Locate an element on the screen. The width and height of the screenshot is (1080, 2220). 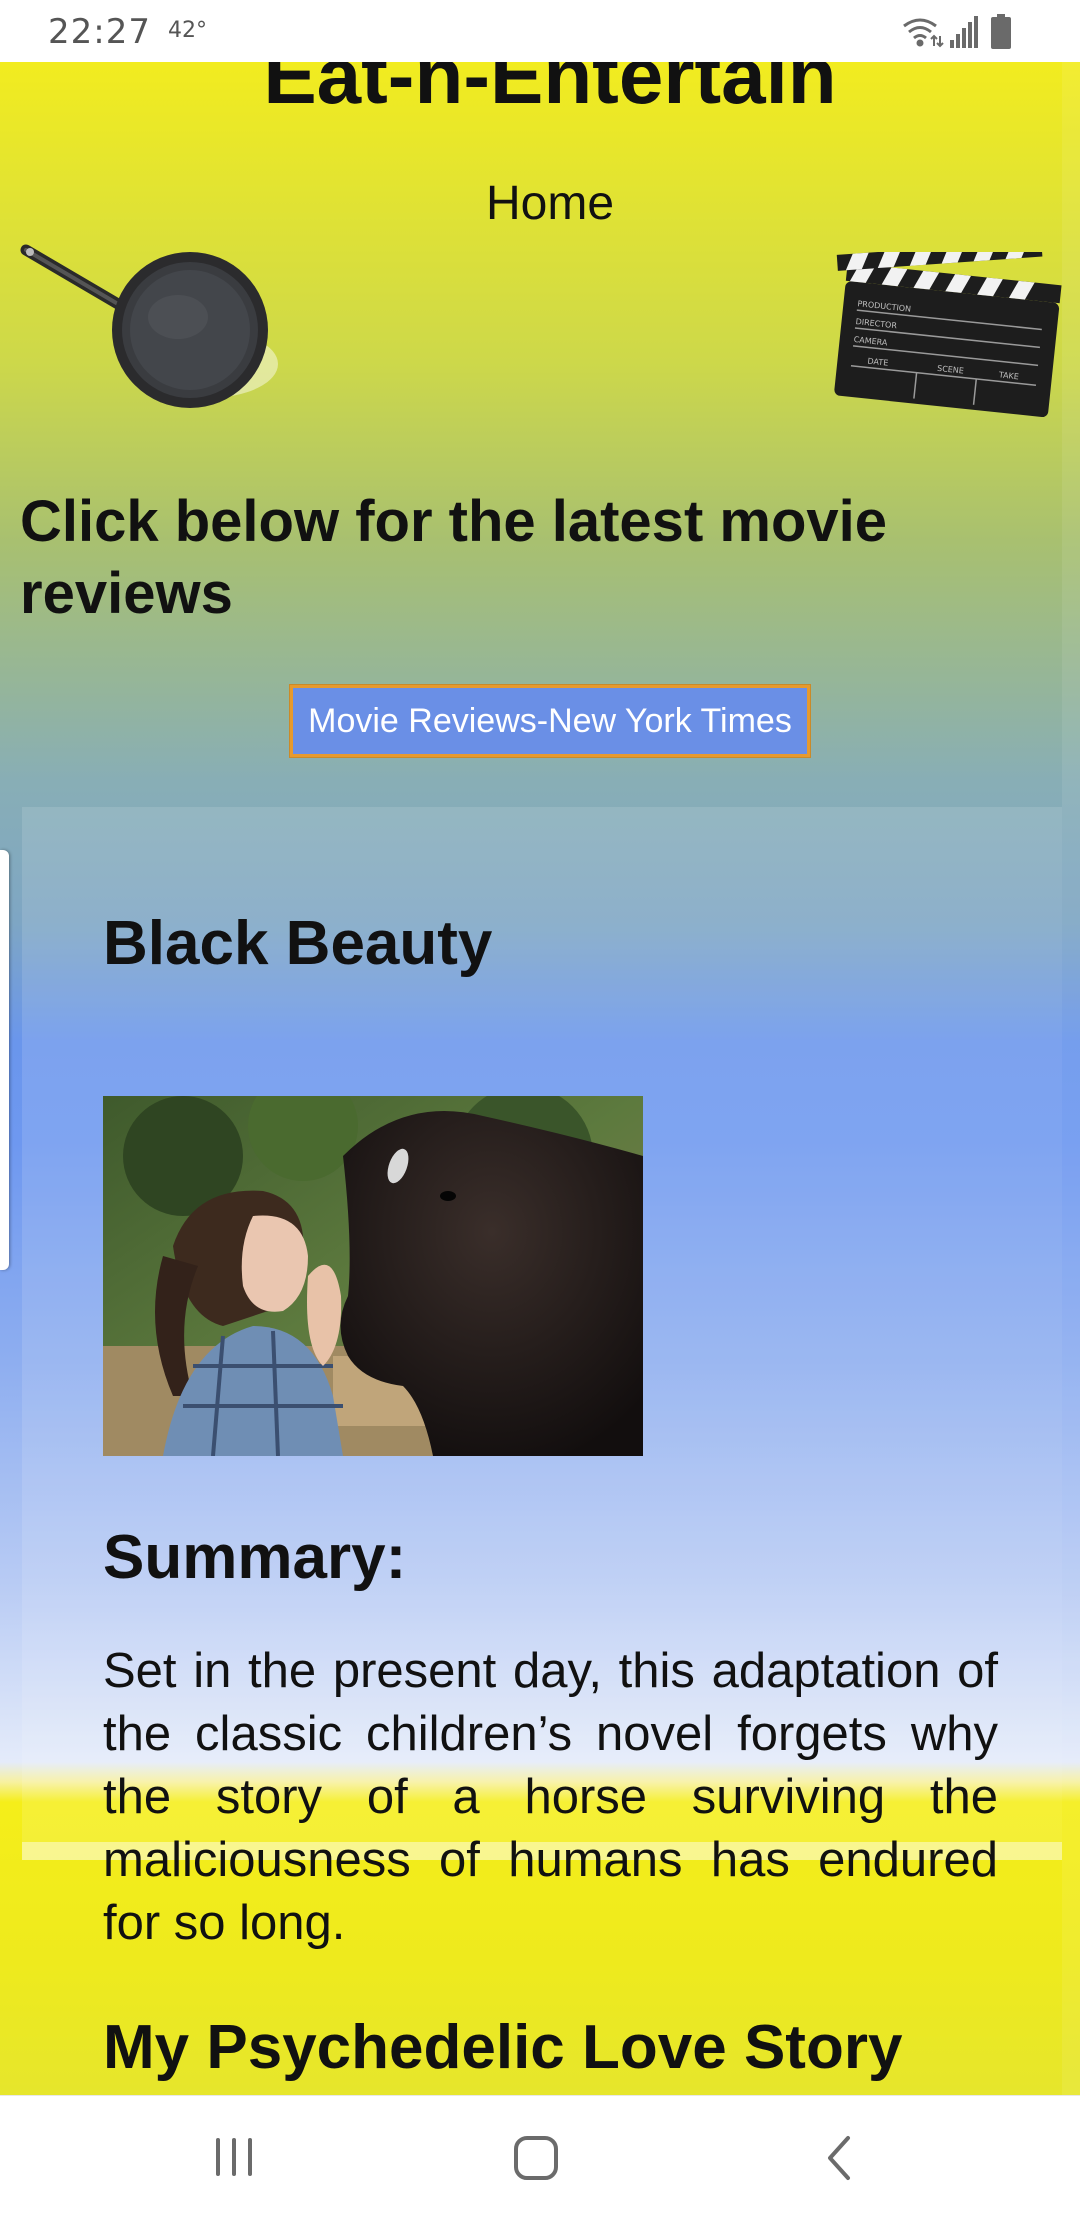
back-icon is located at coordinates (840, 2158).